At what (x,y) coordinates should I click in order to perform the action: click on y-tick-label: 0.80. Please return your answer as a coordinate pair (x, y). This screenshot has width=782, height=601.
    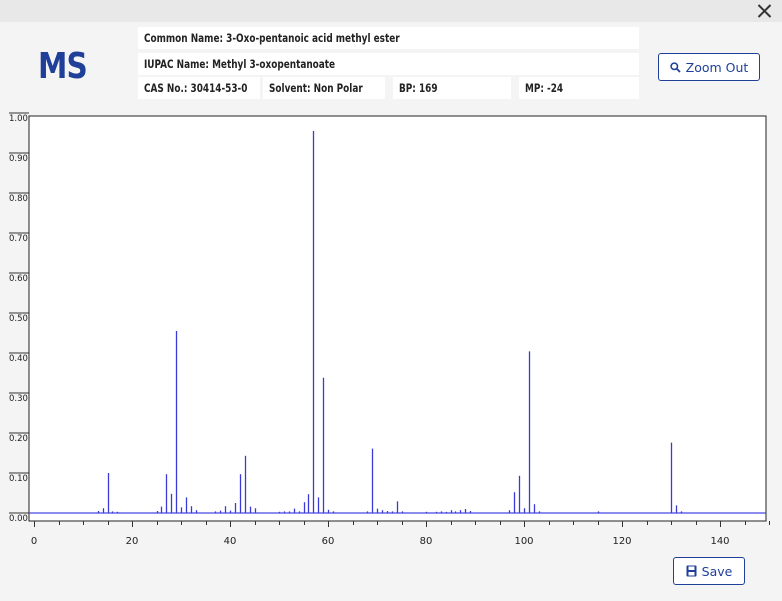
    Looking at the image, I should click on (18, 199).